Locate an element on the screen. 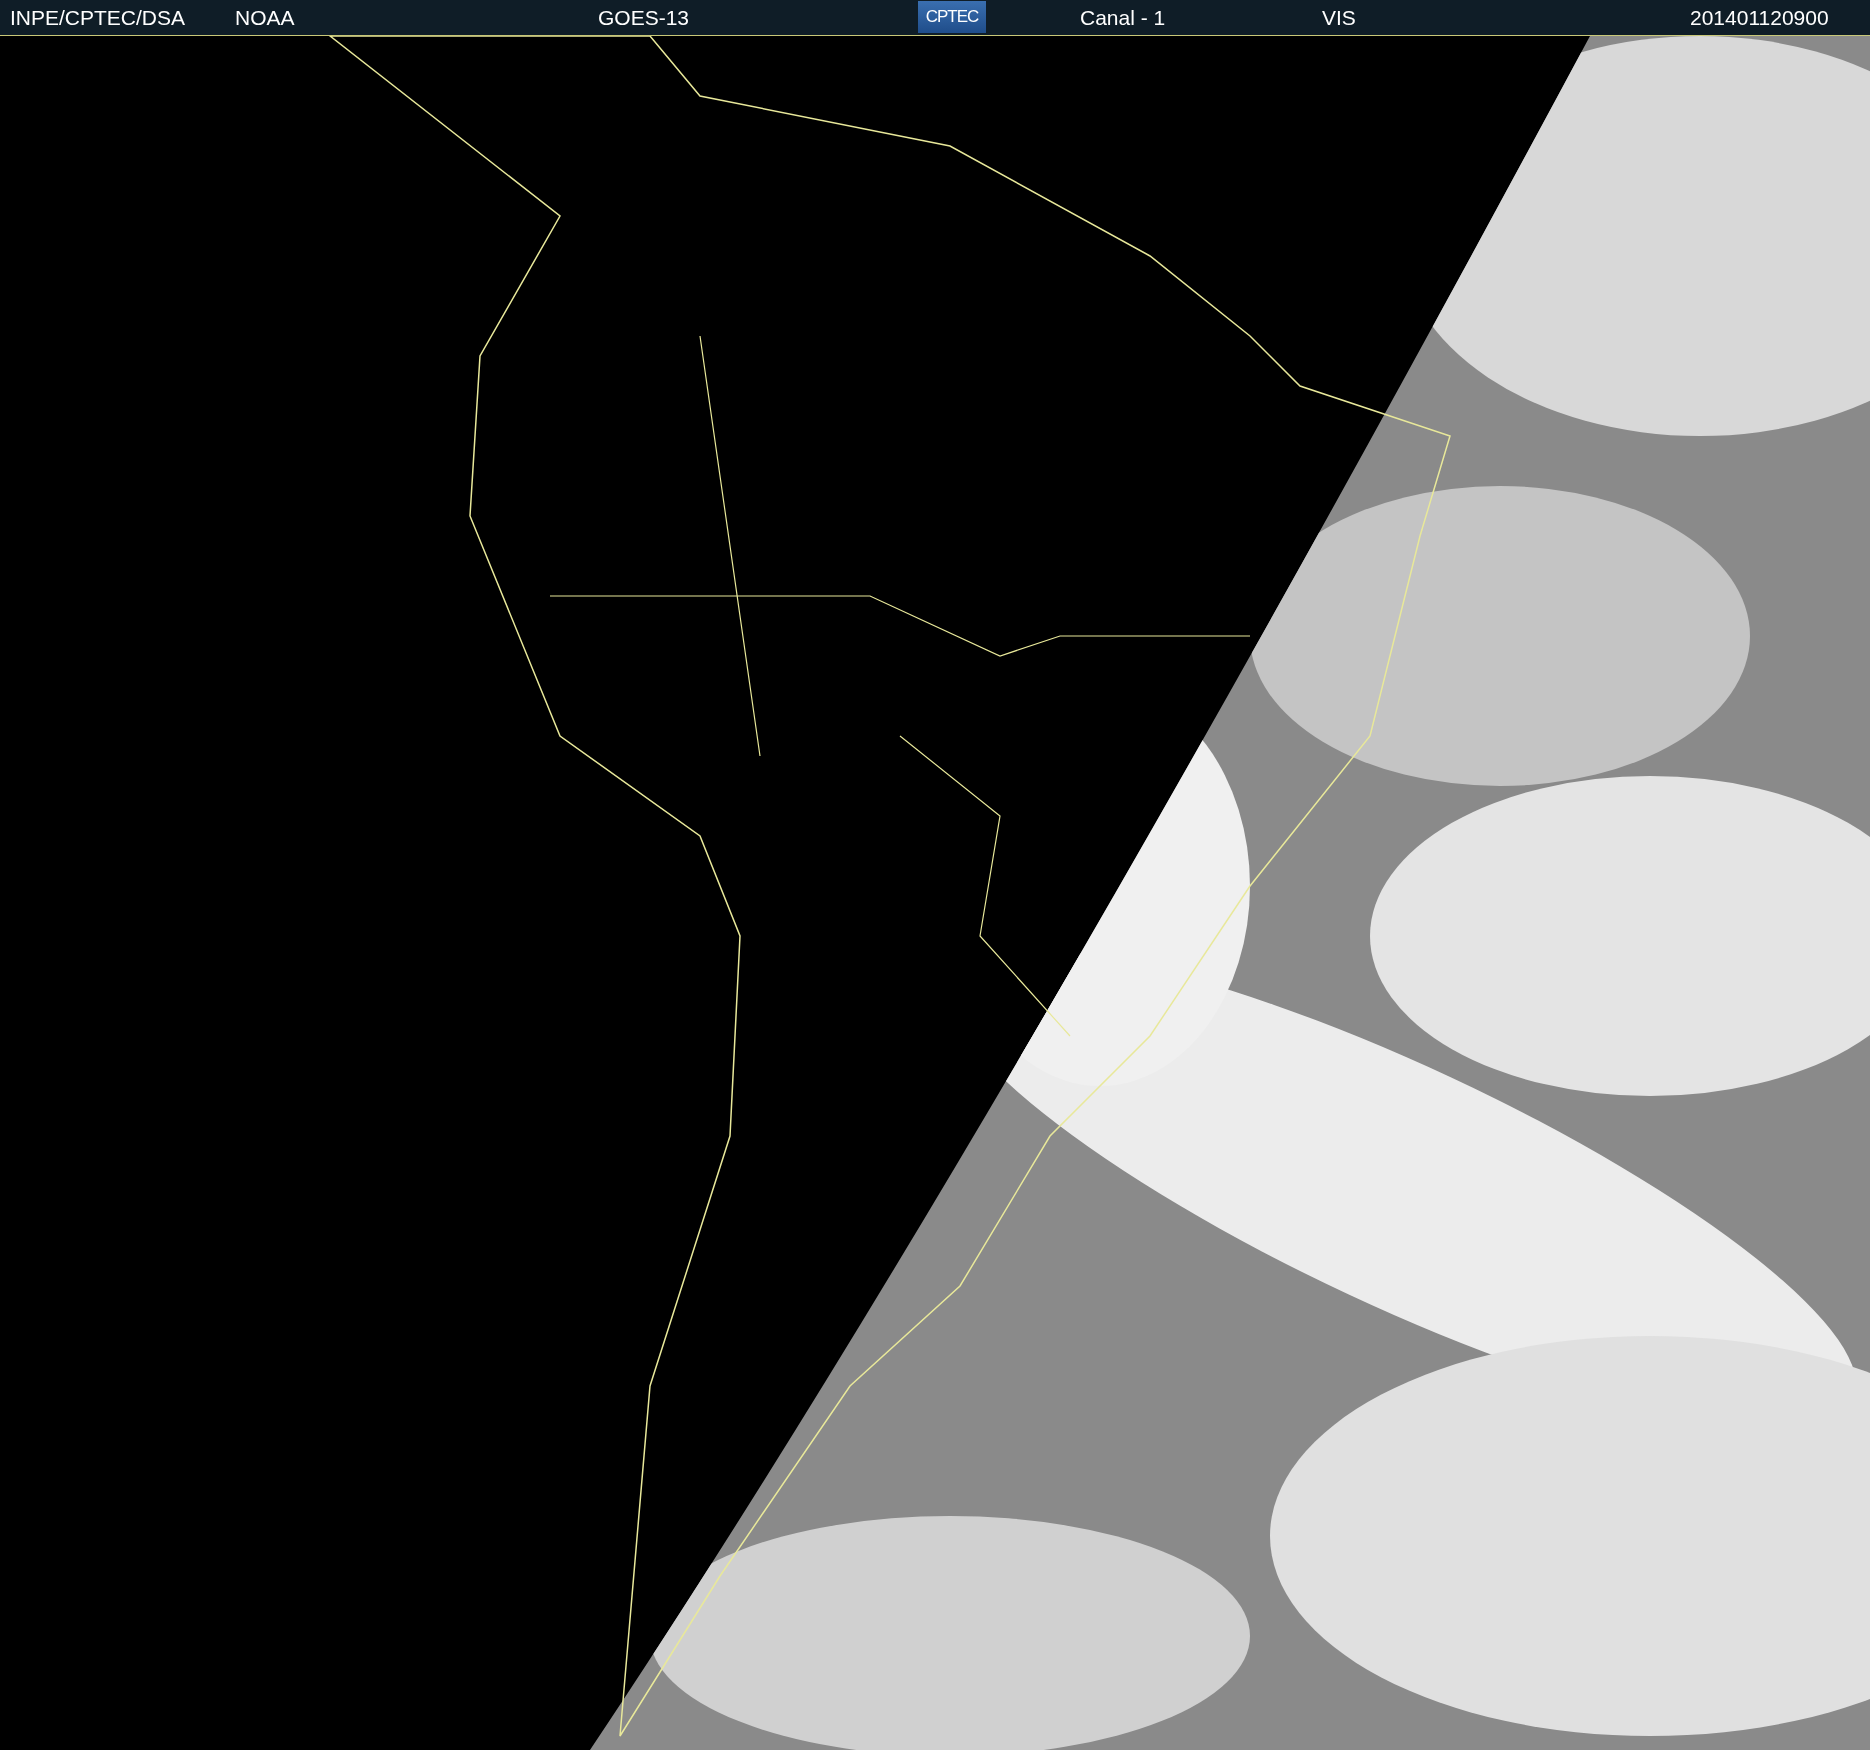  logo: CPTEC is located at coordinates (952, 17).